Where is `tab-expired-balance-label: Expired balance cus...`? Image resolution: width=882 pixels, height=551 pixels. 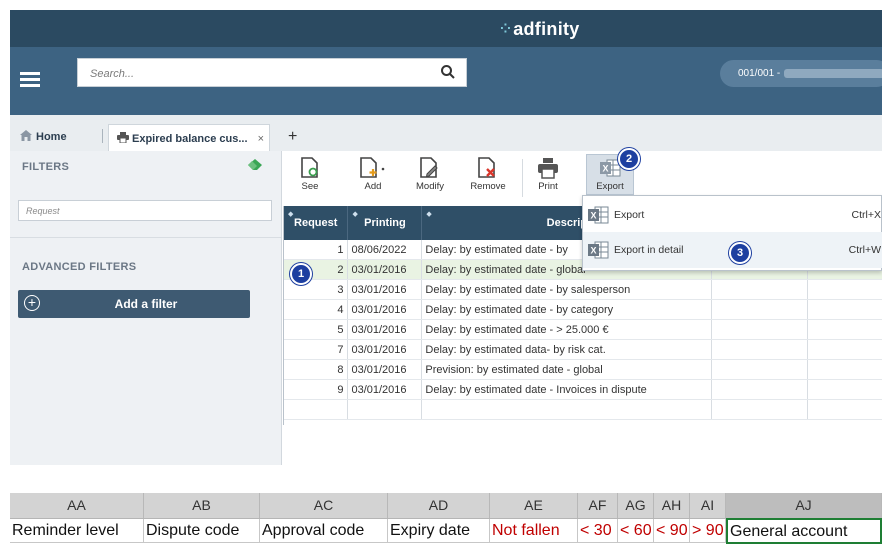 tab-expired-balance-label: Expired balance cus... is located at coordinates (190, 139).